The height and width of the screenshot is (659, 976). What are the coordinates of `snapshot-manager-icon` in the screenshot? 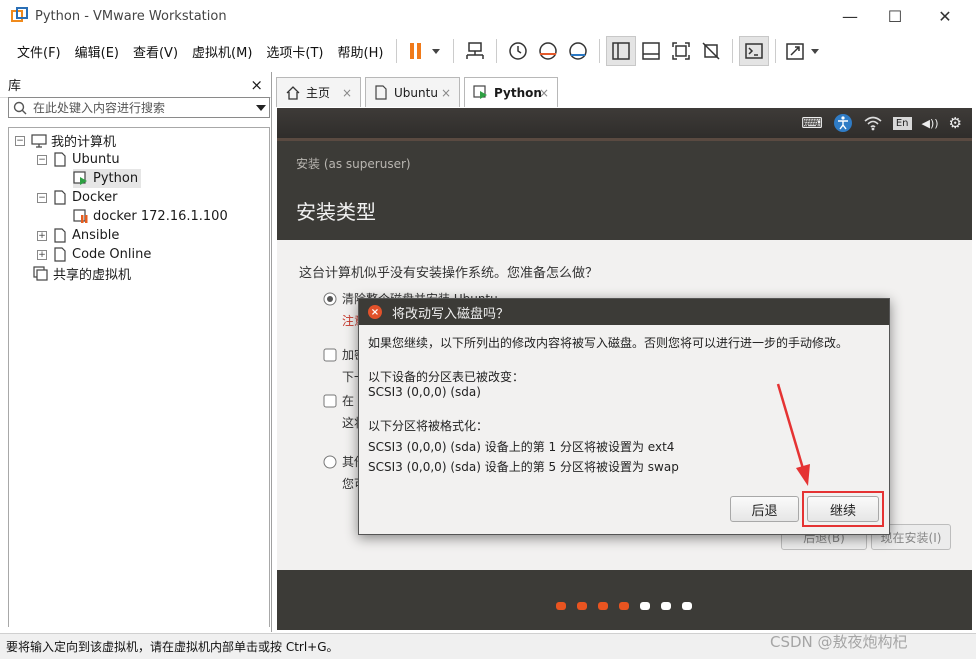 It's located at (578, 51).